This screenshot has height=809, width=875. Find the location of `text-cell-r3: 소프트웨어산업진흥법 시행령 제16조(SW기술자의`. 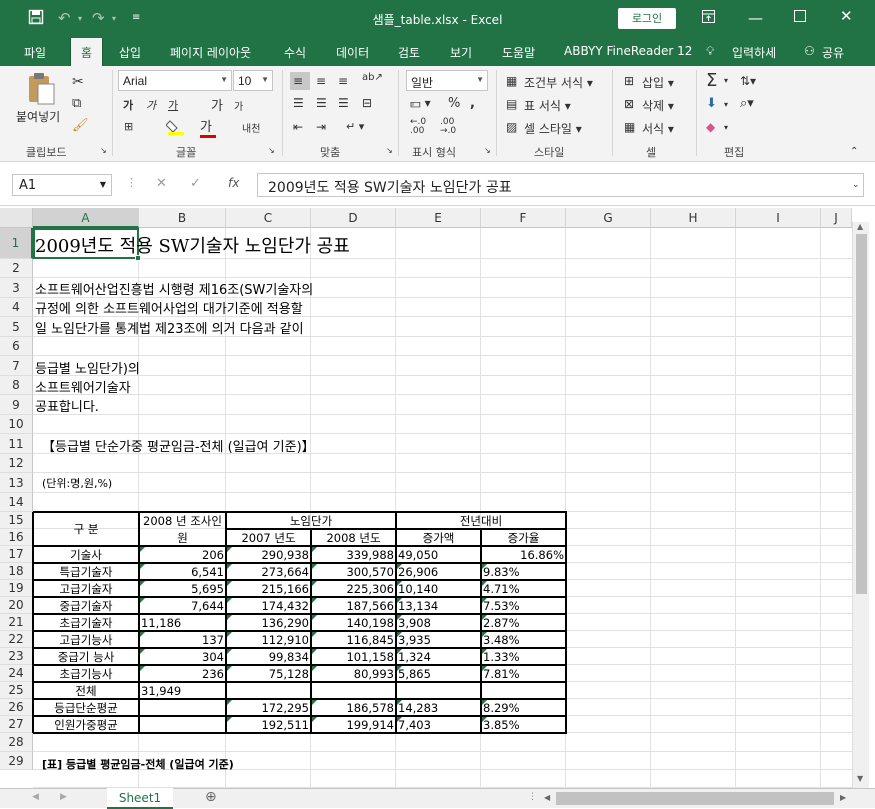

text-cell-r3: 소프트웨어산업진흥법 시행령 제16조(SW기술자의 is located at coordinates (174, 288).